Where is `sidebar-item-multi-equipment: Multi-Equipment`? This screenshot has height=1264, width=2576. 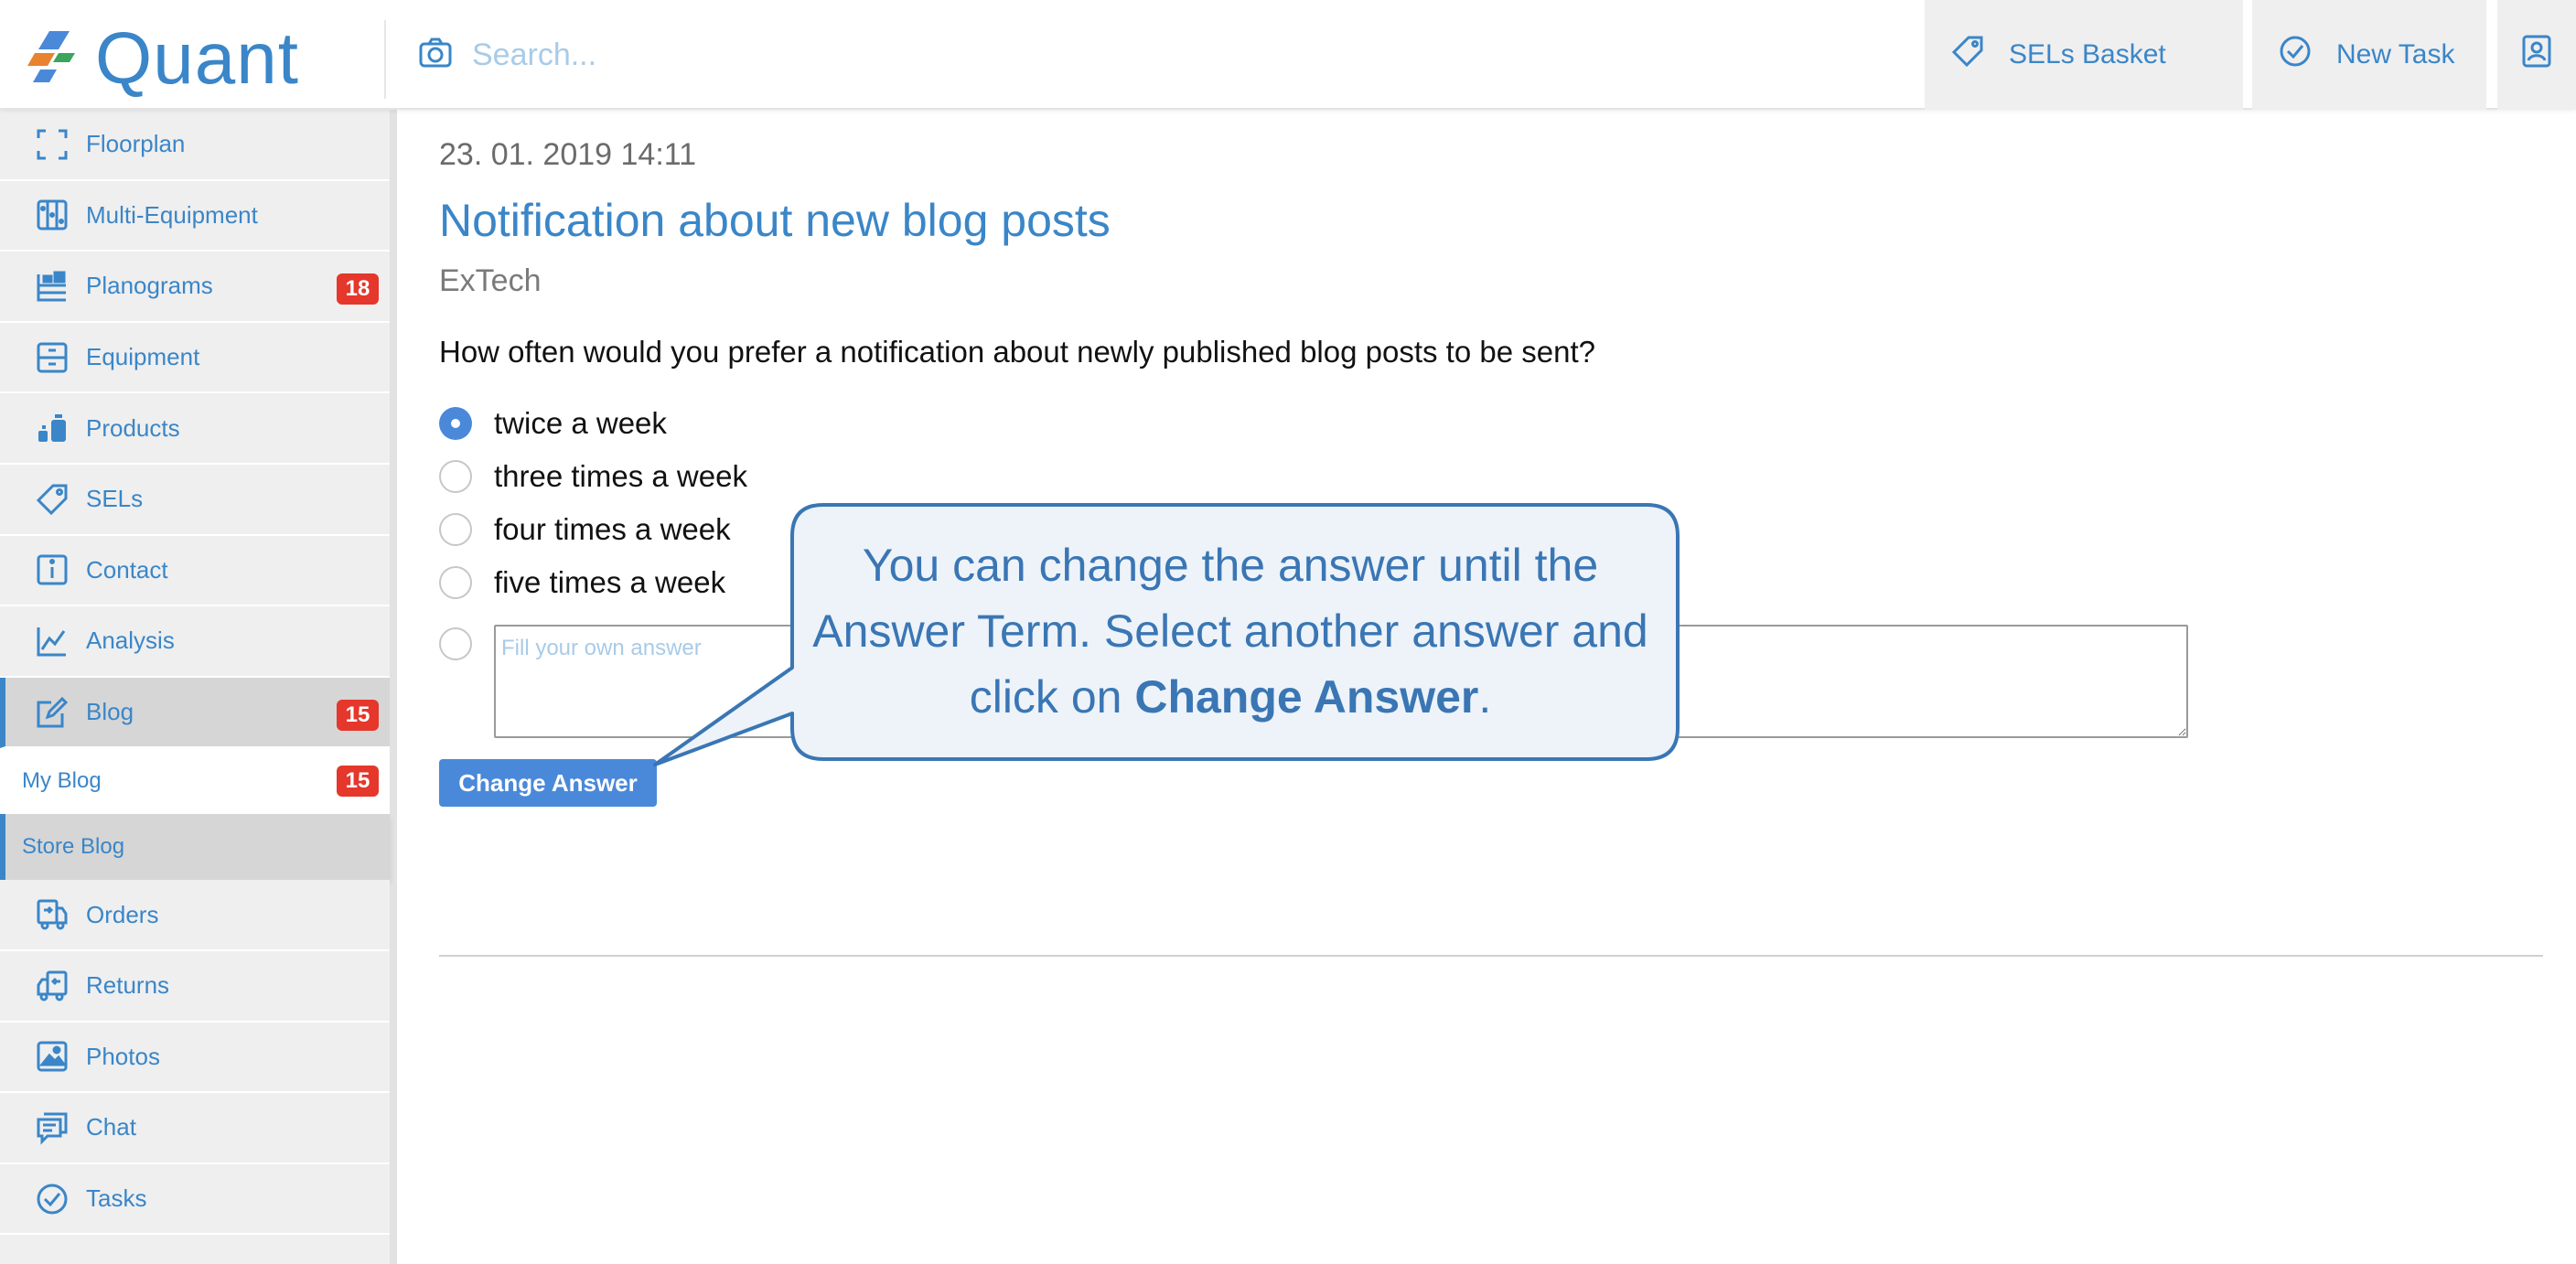
sidebar-item-multi-equipment: Multi-Equipment is located at coordinates (195, 216).